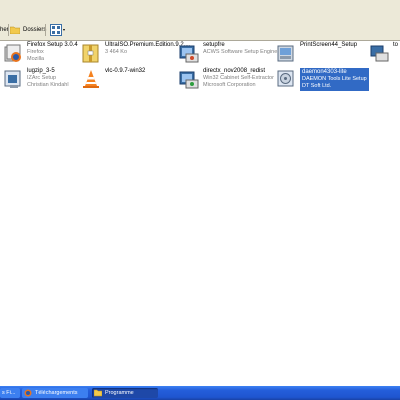 The width and height of the screenshot is (400, 400). What do you see at coordinates (90, 53) in the screenshot?
I see `archive-icon` at bounding box center [90, 53].